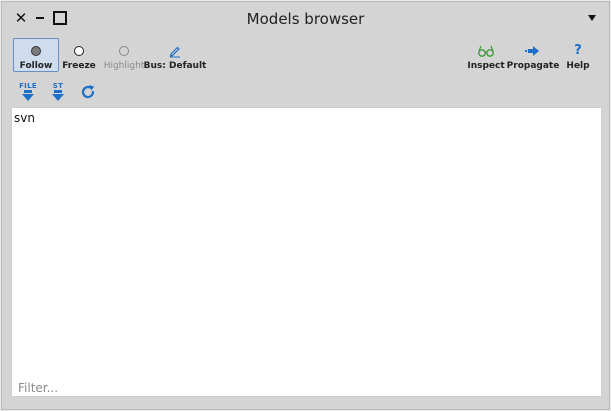 Image resolution: width=611 pixels, height=411 pixels. Describe the element at coordinates (36, 51) in the screenshot. I see `radio-filled-icon` at that location.